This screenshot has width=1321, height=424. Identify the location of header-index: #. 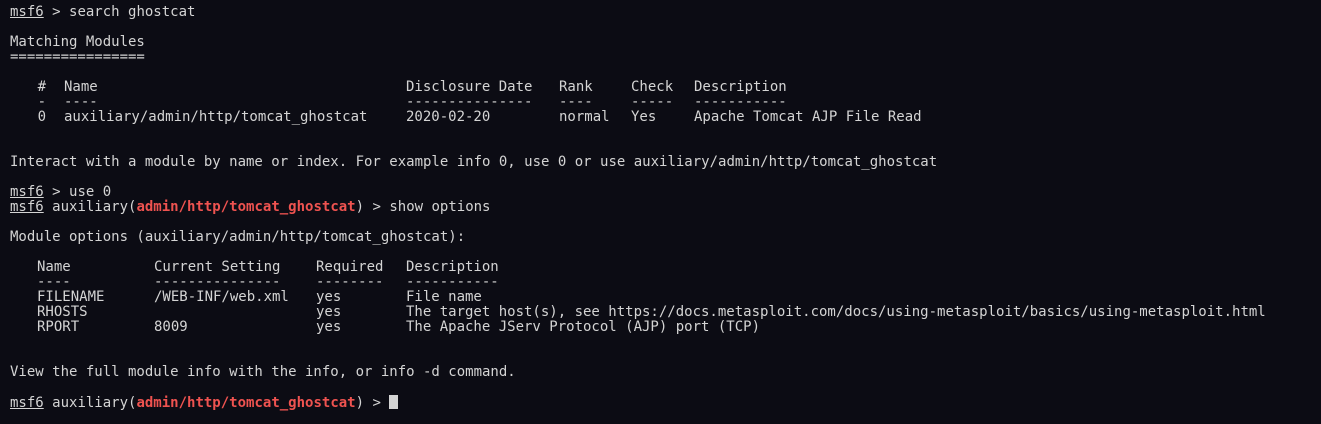
(41, 87).